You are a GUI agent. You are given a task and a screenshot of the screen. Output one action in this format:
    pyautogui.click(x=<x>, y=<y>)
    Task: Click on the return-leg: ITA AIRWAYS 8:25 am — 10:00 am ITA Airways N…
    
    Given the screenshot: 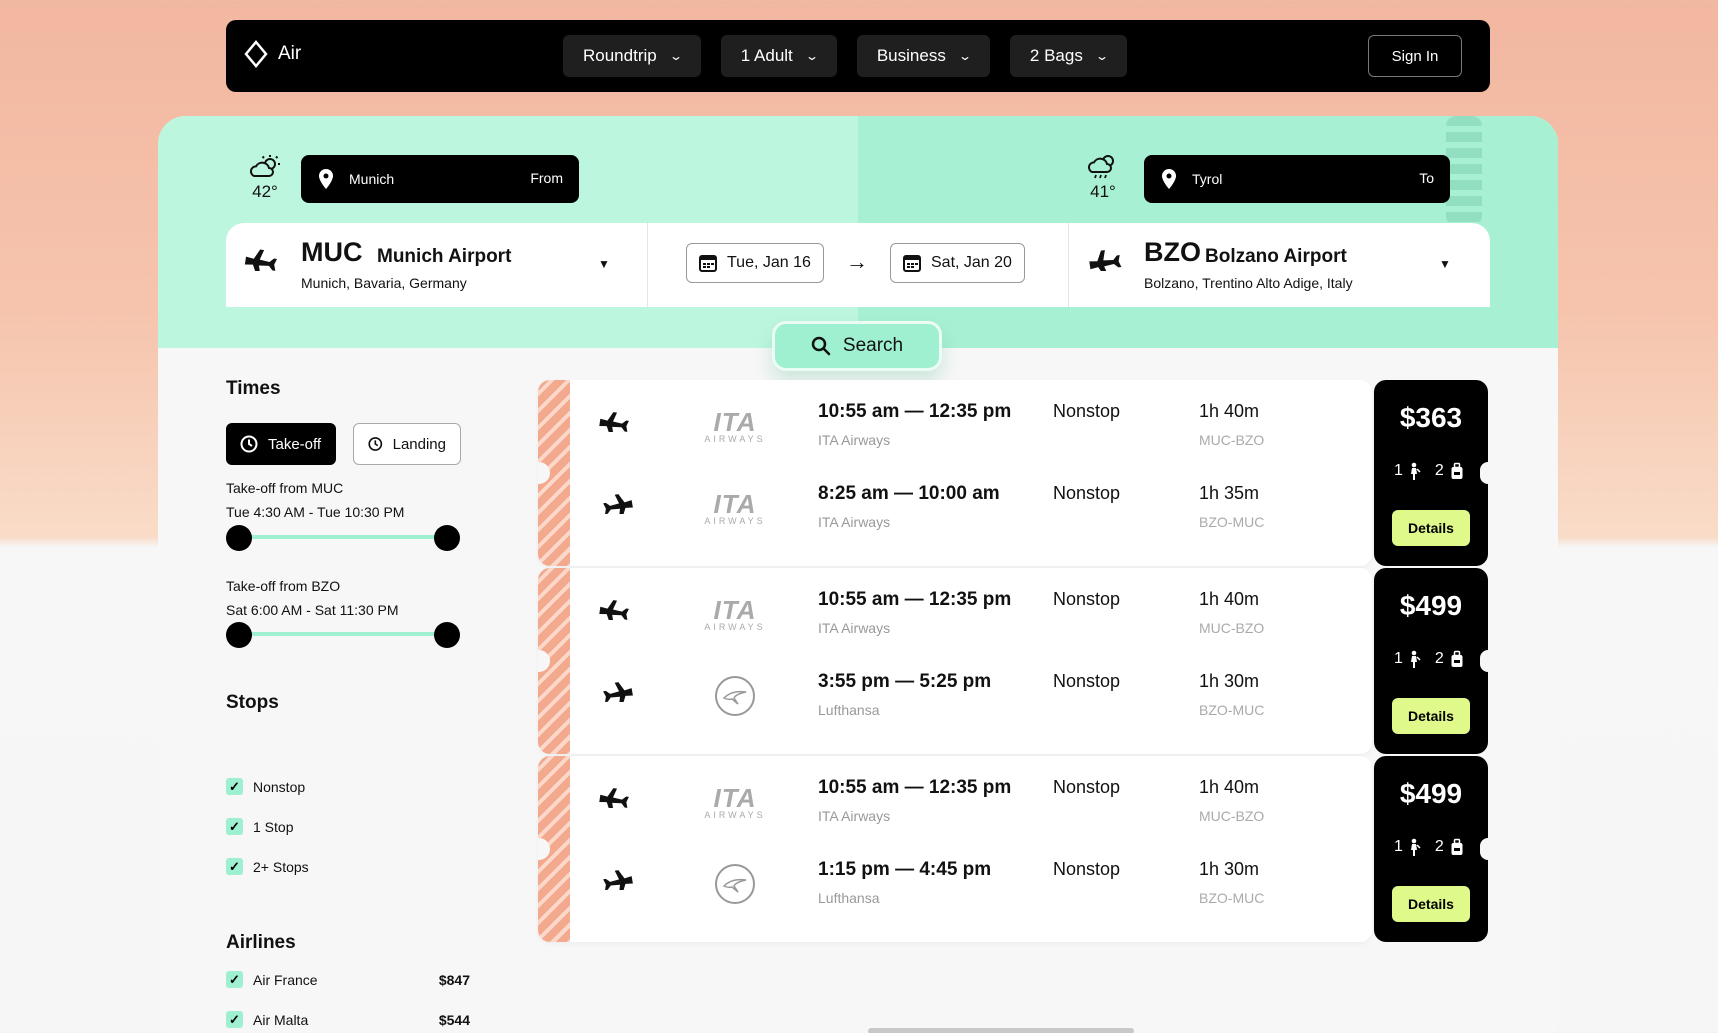 What is the action you would take?
    pyautogui.click(x=971, y=508)
    